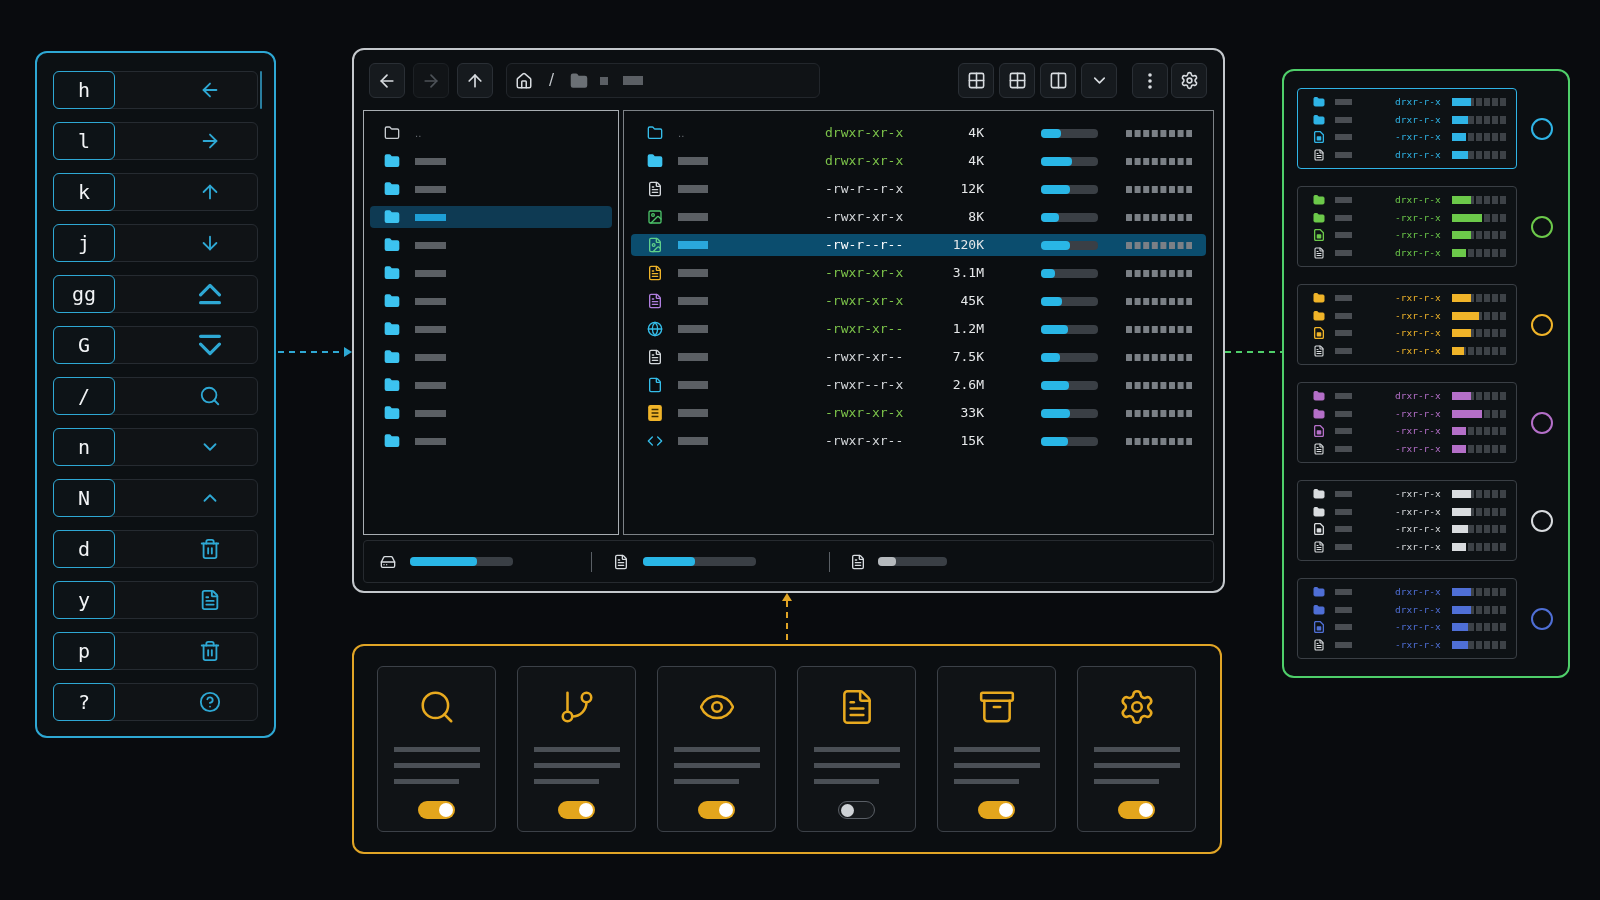 The image size is (1600, 900). Describe the element at coordinates (1150, 80) in the screenshot. I see `more-button` at that location.